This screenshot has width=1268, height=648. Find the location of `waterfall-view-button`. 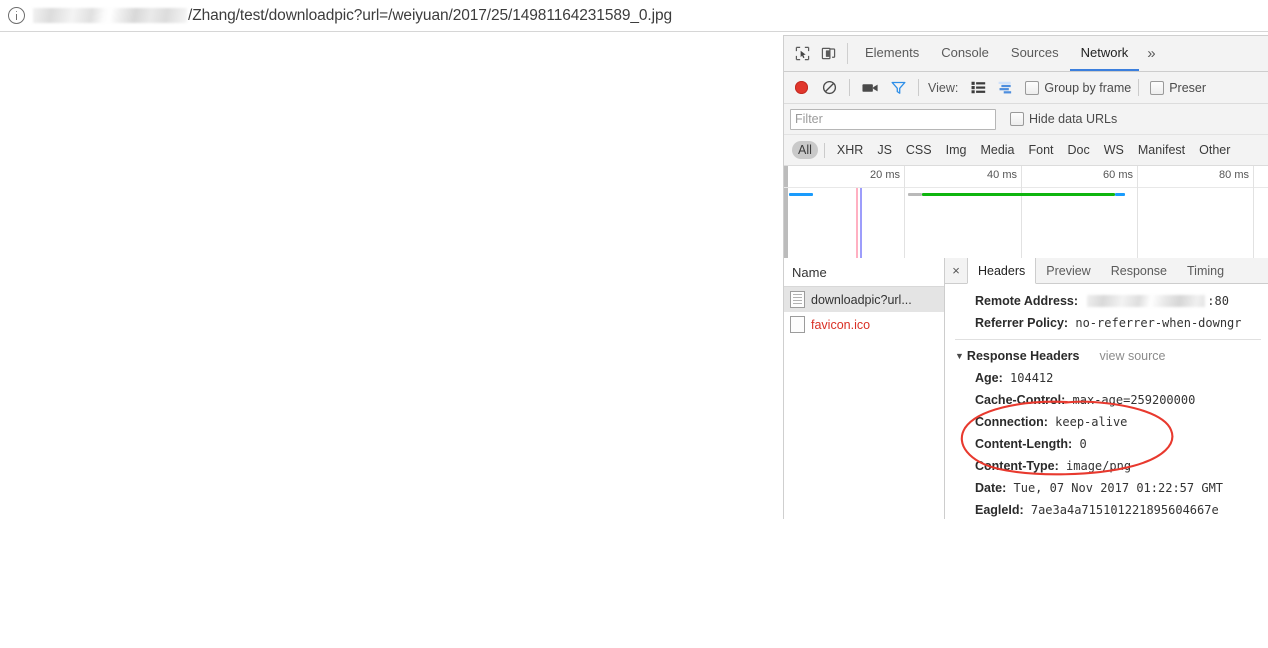

waterfall-view-button is located at coordinates (1006, 87).